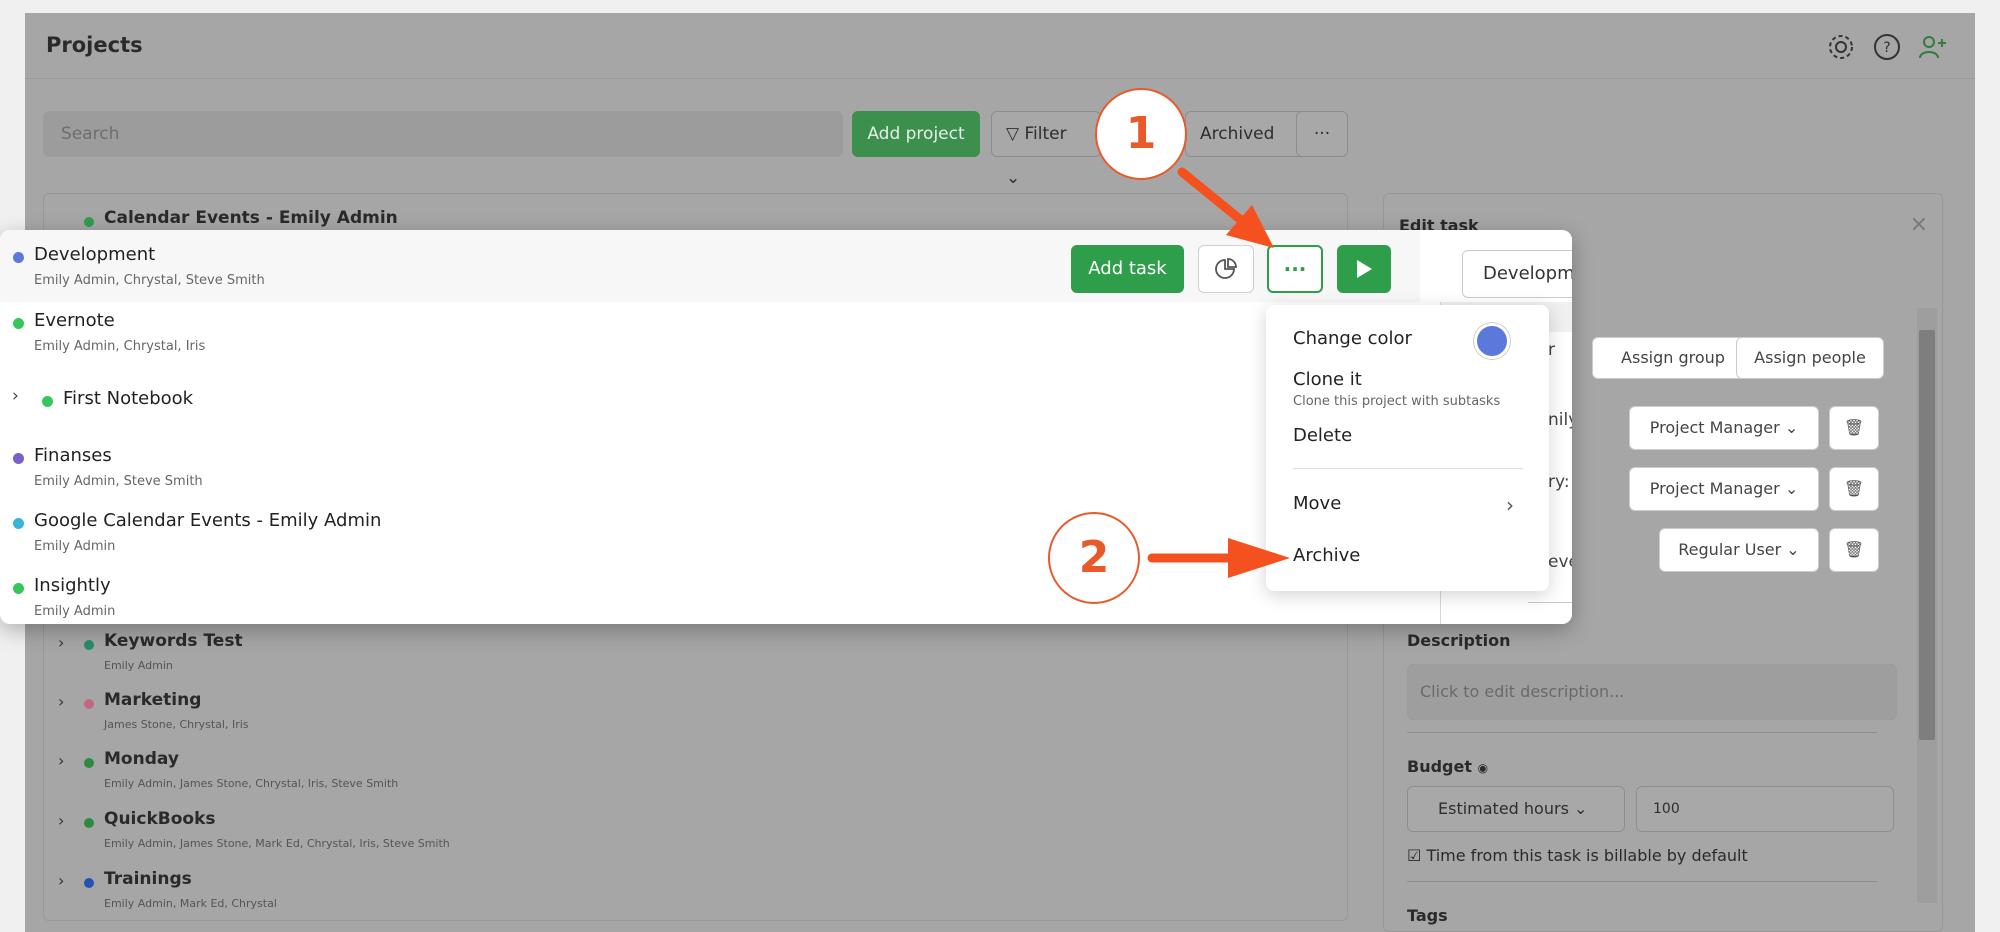  I want to click on assign-people-button: Assign people, so click(1810, 358).